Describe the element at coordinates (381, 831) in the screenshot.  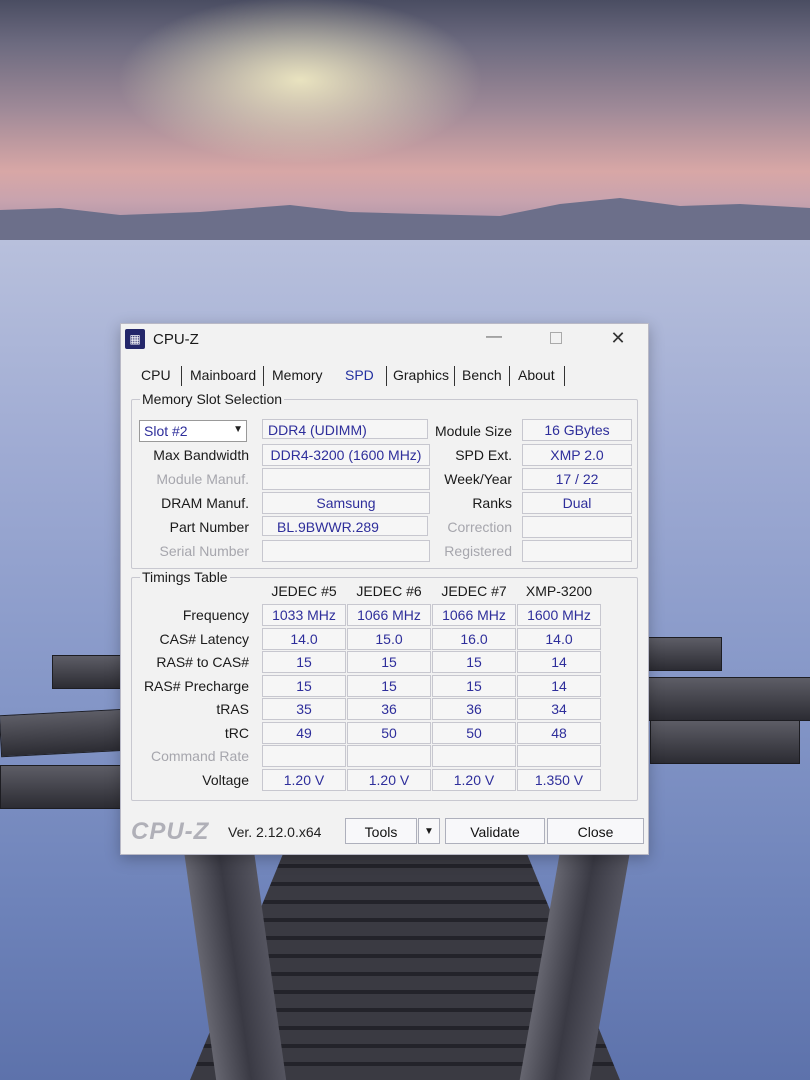
I see `tools-button: Tools` at that location.